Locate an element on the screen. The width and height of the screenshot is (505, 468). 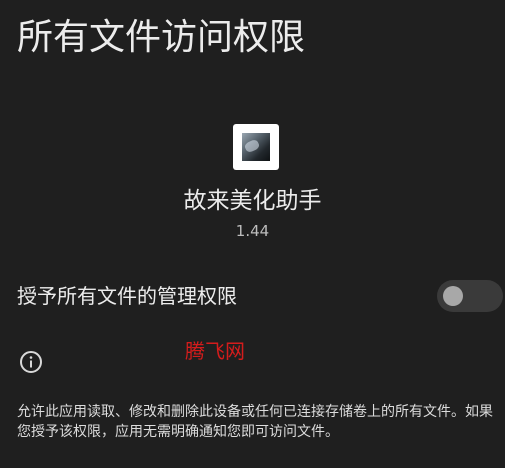
page-title: 所有文件访问权限 is located at coordinates (161, 37).